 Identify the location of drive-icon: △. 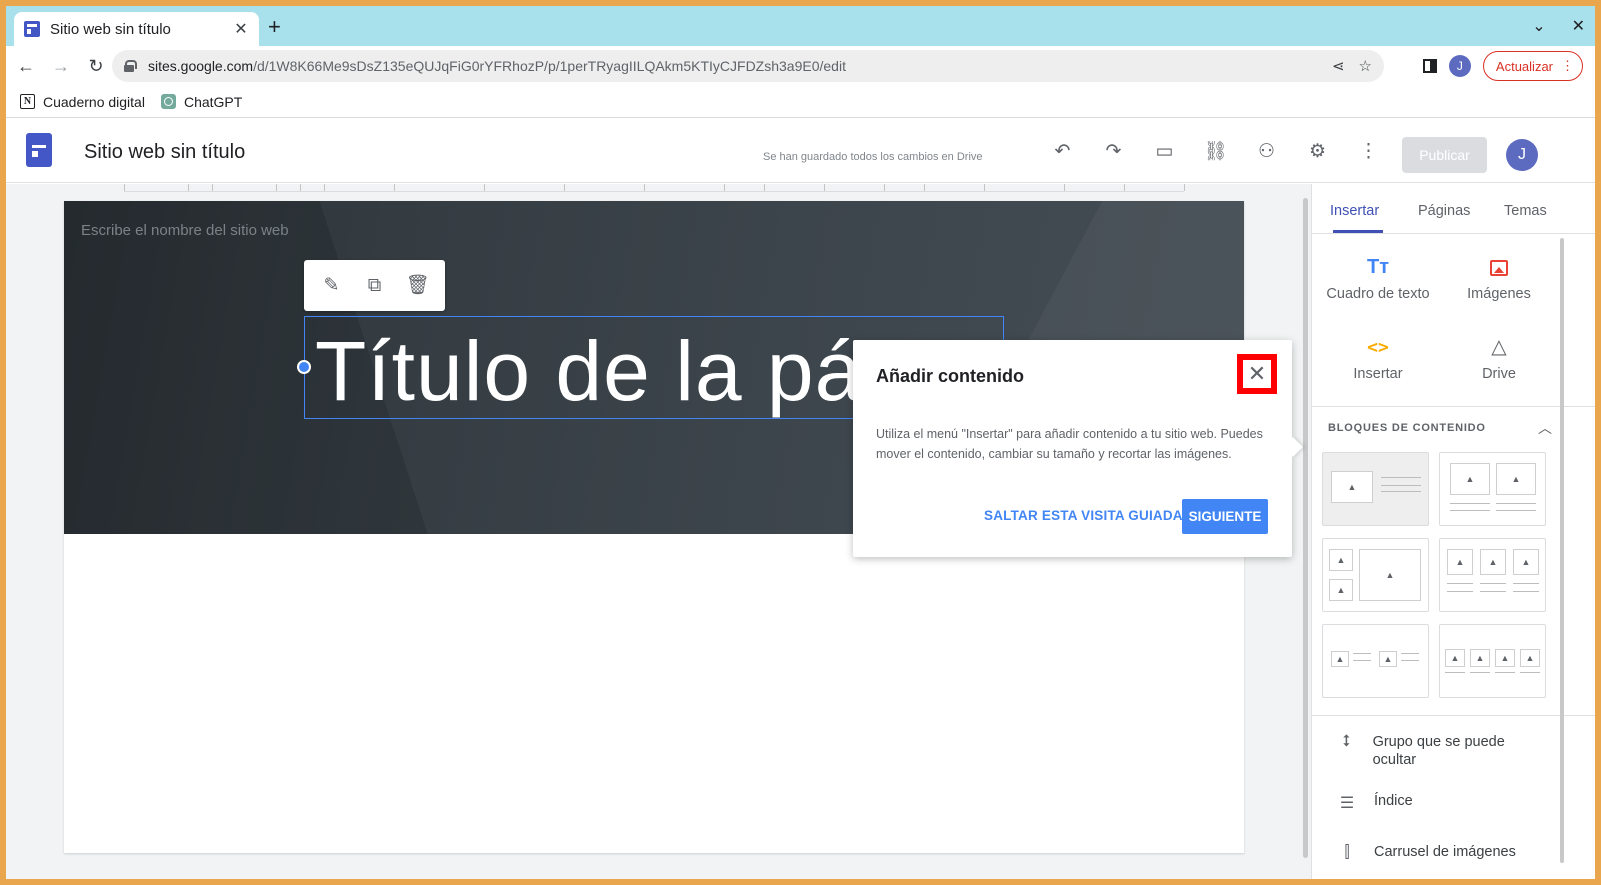
(1499, 347).